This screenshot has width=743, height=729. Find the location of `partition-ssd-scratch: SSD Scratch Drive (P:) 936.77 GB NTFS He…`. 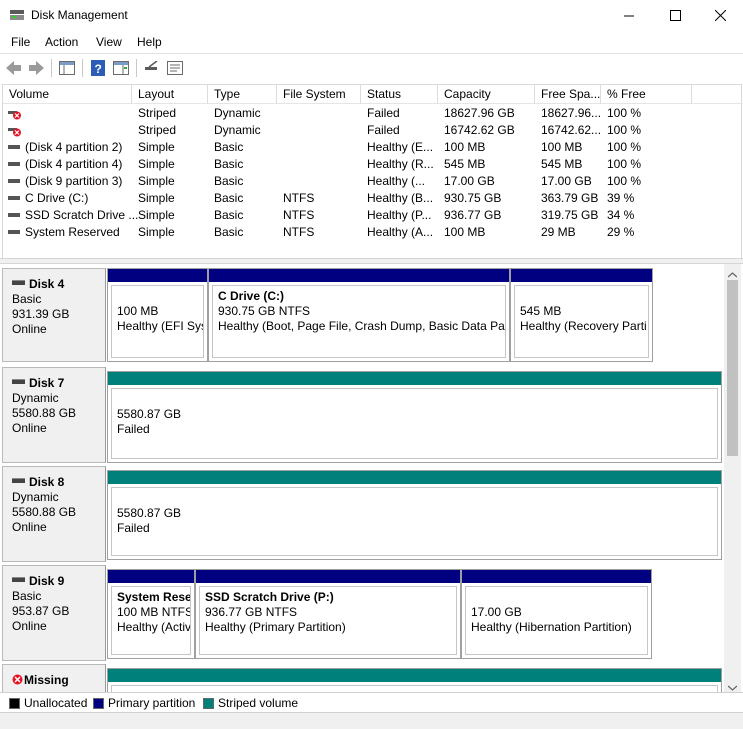

partition-ssd-scratch: SSD Scratch Drive (P:) 936.77 GB NTFS He… is located at coordinates (328, 614).